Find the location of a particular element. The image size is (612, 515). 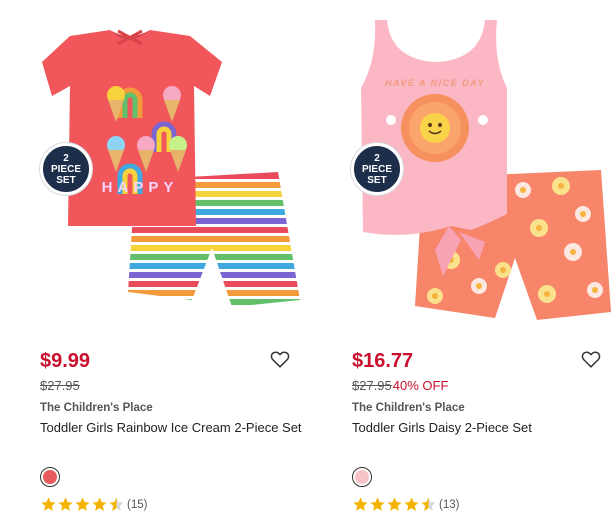

star-rating: (15) is located at coordinates (93, 504).